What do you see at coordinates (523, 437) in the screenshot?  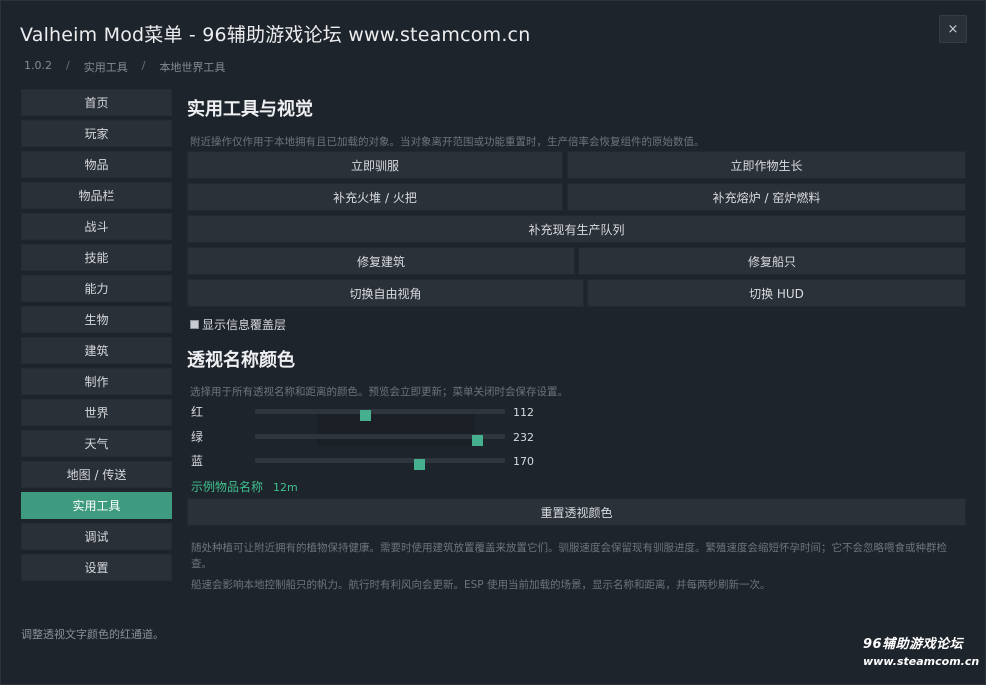 I see `green-value: 232` at bounding box center [523, 437].